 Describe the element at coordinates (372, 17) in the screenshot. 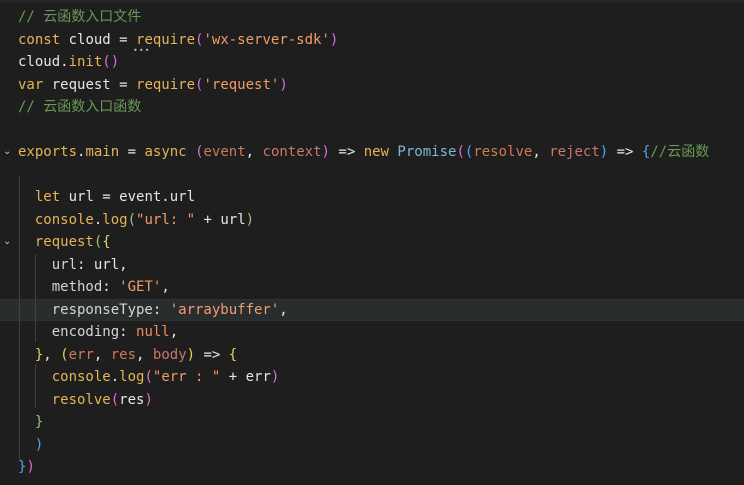

I see `code-line: // 云函数入口文件` at that location.